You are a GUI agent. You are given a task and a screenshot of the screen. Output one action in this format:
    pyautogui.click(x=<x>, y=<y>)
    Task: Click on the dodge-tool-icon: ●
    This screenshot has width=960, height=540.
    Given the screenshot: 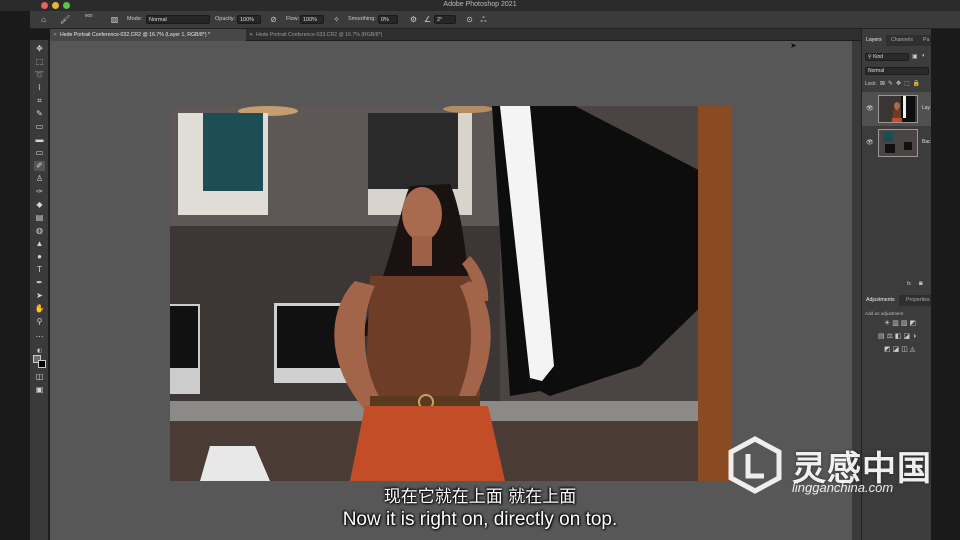 What is the action you would take?
    pyautogui.click(x=39, y=257)
    